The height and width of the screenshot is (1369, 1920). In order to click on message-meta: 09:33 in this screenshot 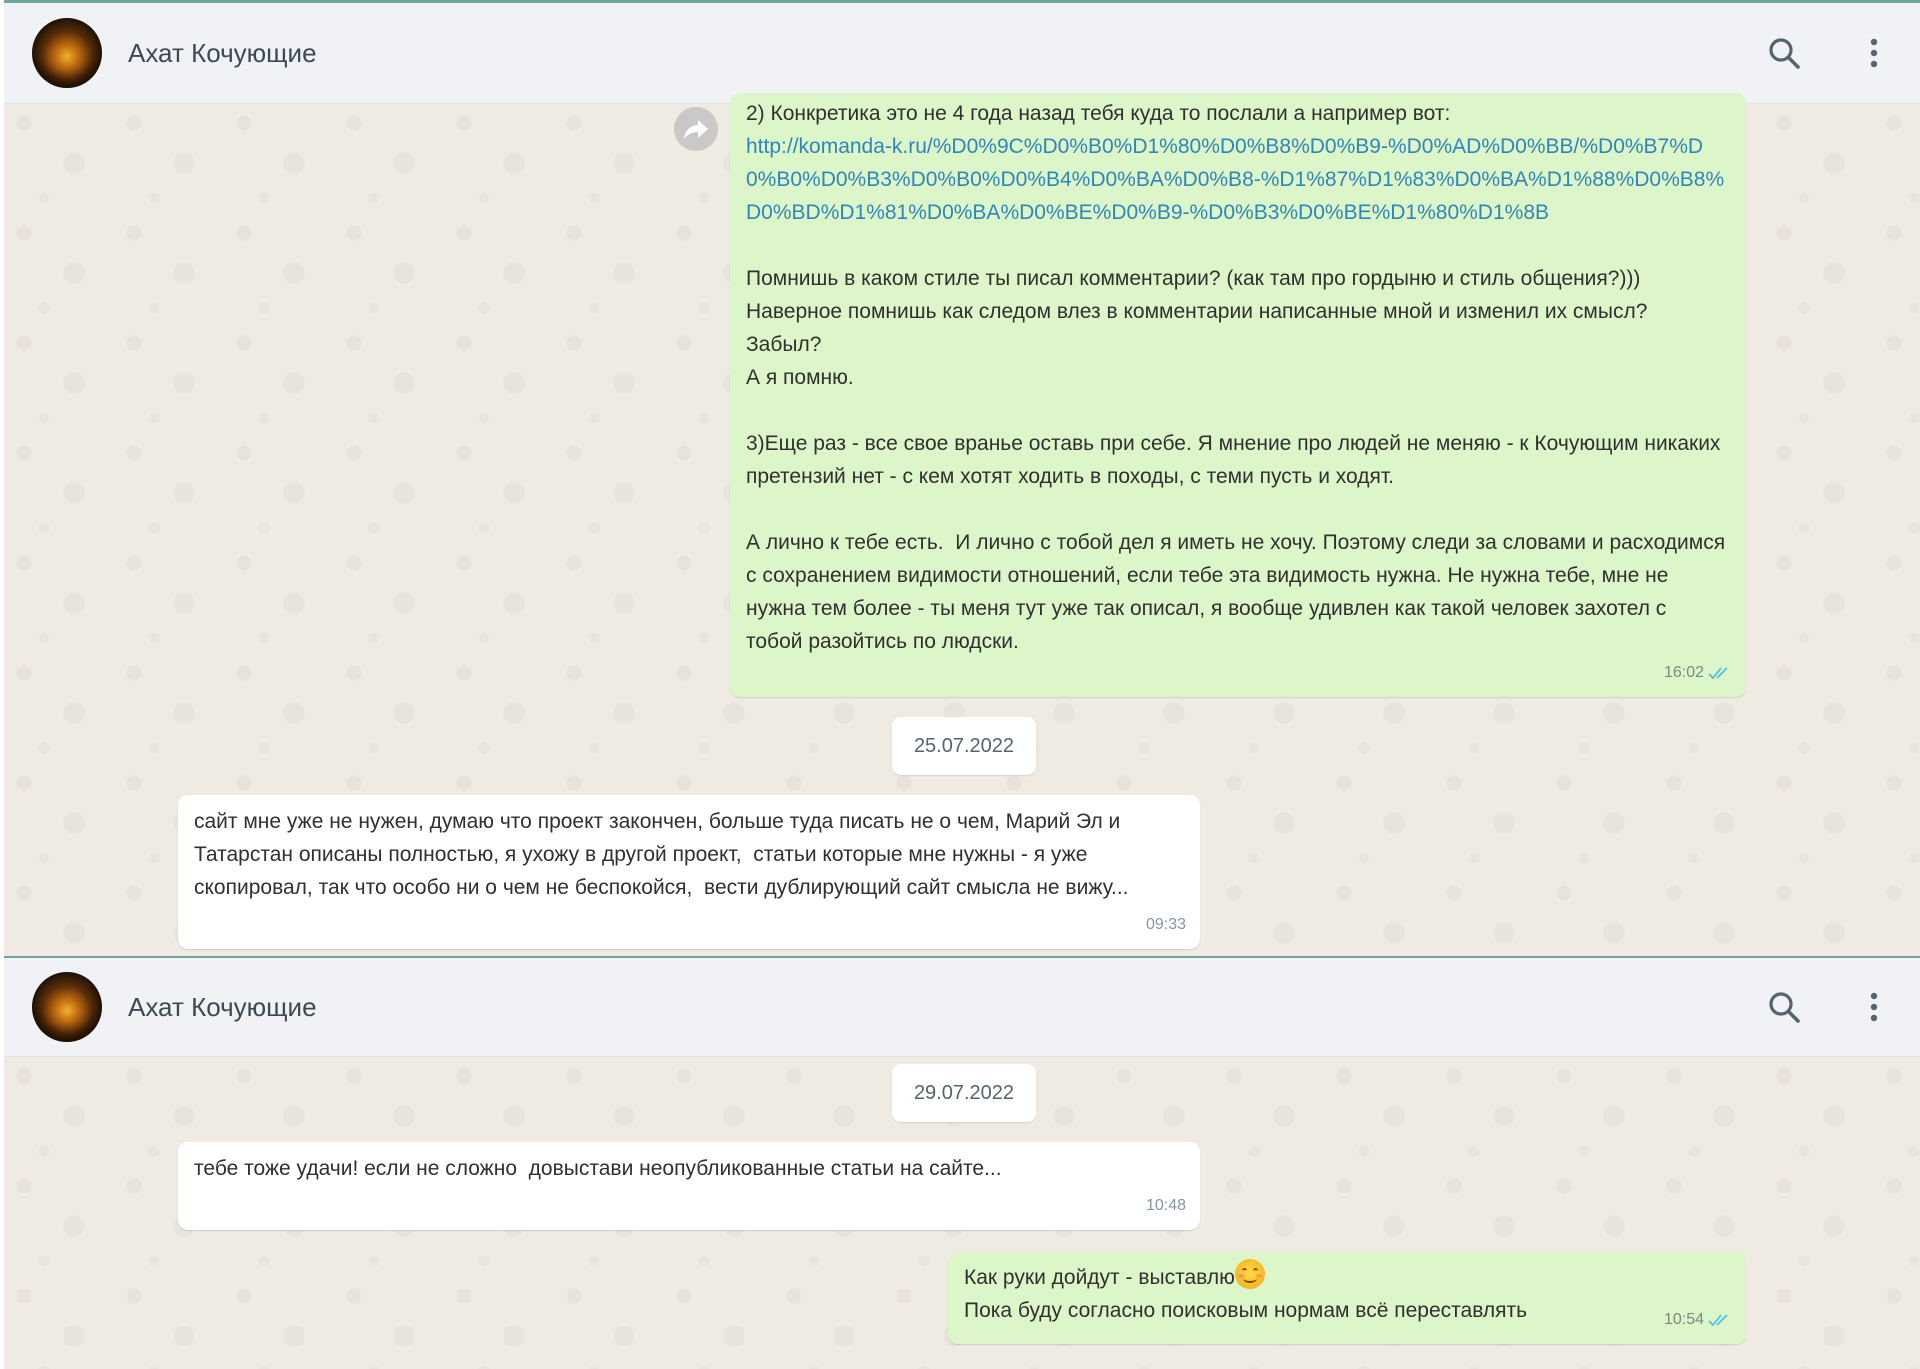, I will do `click(1166, 924)`.